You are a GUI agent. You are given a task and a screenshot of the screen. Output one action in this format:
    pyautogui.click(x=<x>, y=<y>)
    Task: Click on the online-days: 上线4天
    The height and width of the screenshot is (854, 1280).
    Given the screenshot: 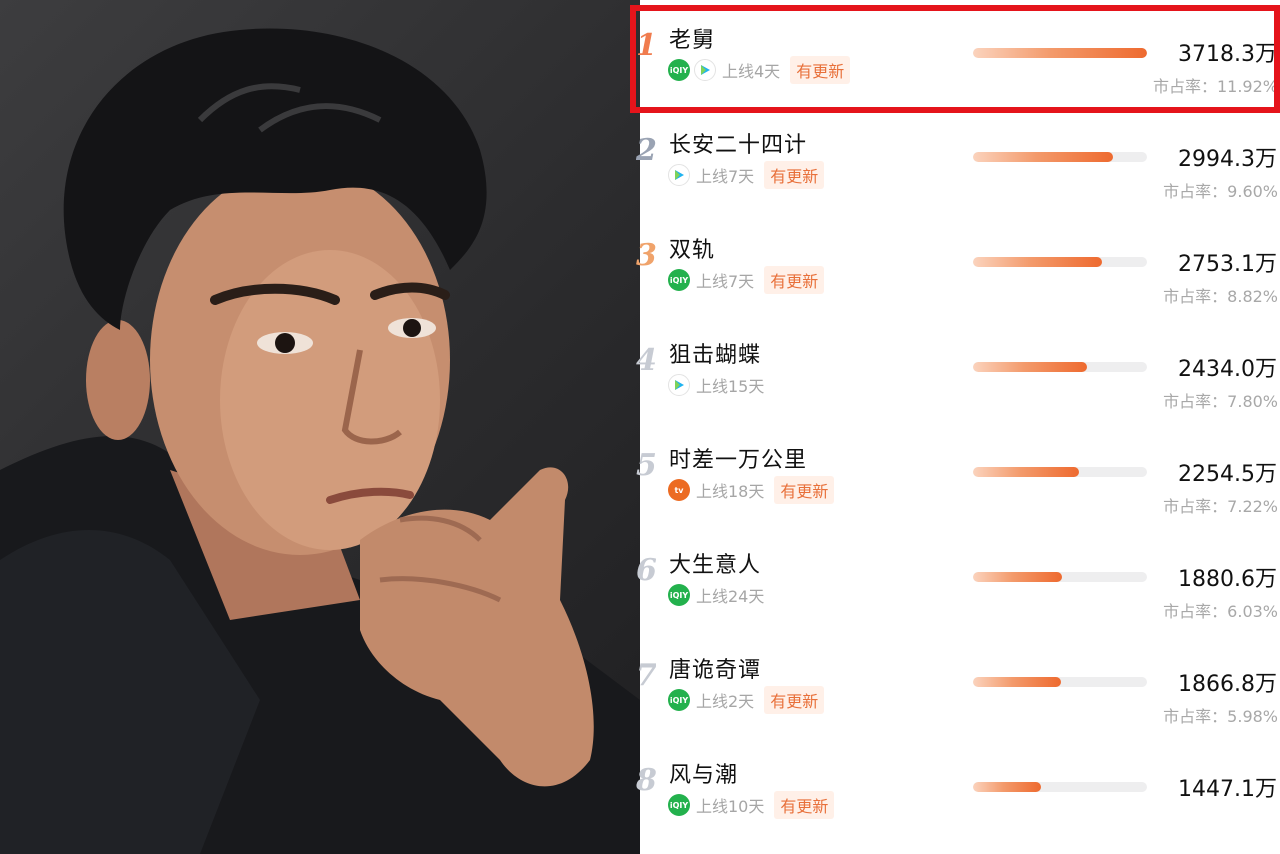 What is the action you would take?
    pyautogui.click(x=751, y=71)
    